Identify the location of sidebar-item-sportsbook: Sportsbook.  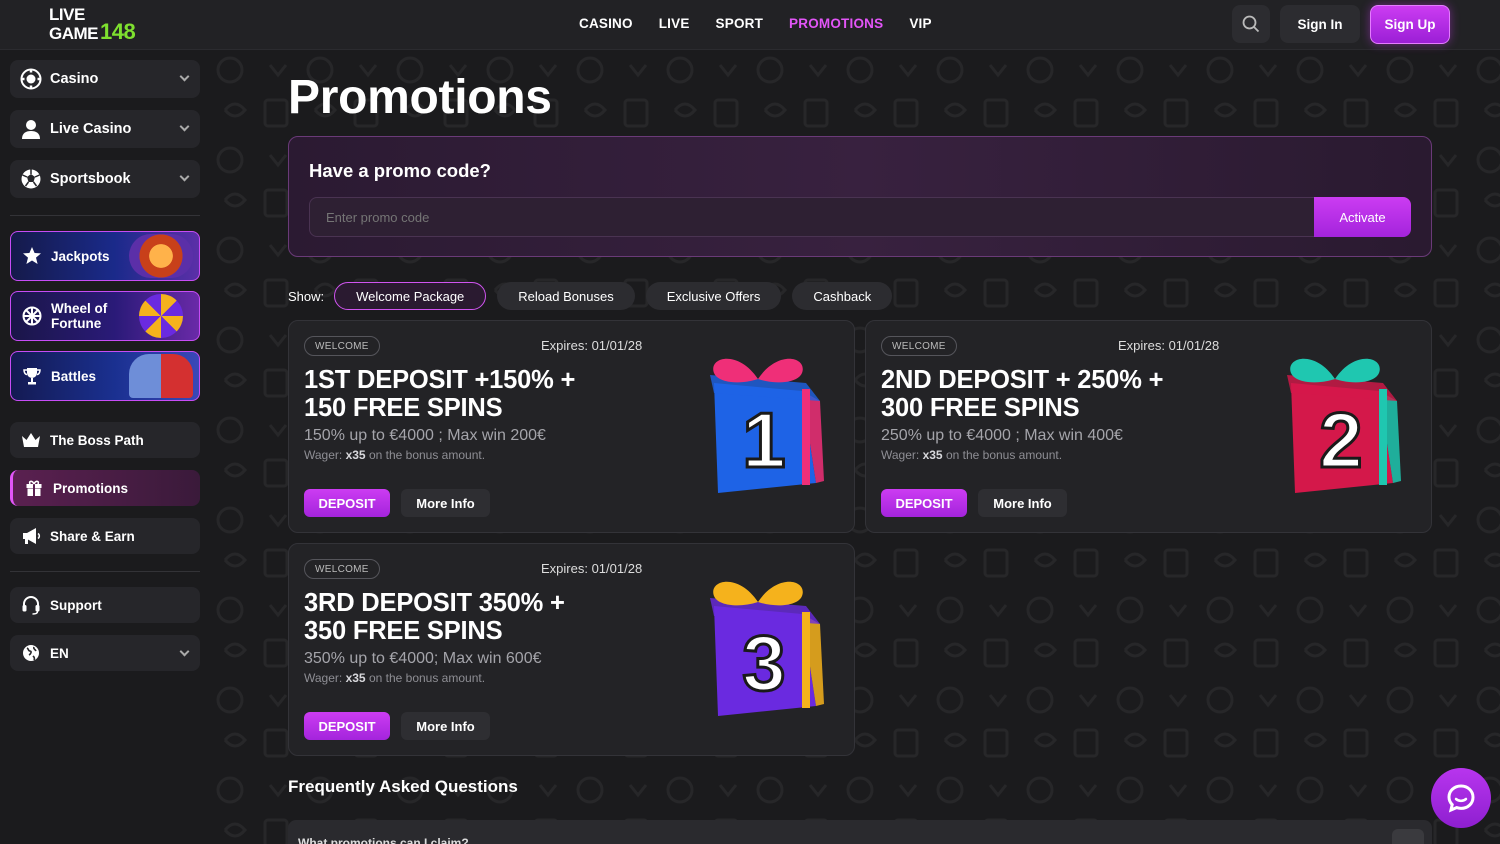
(105, 179).